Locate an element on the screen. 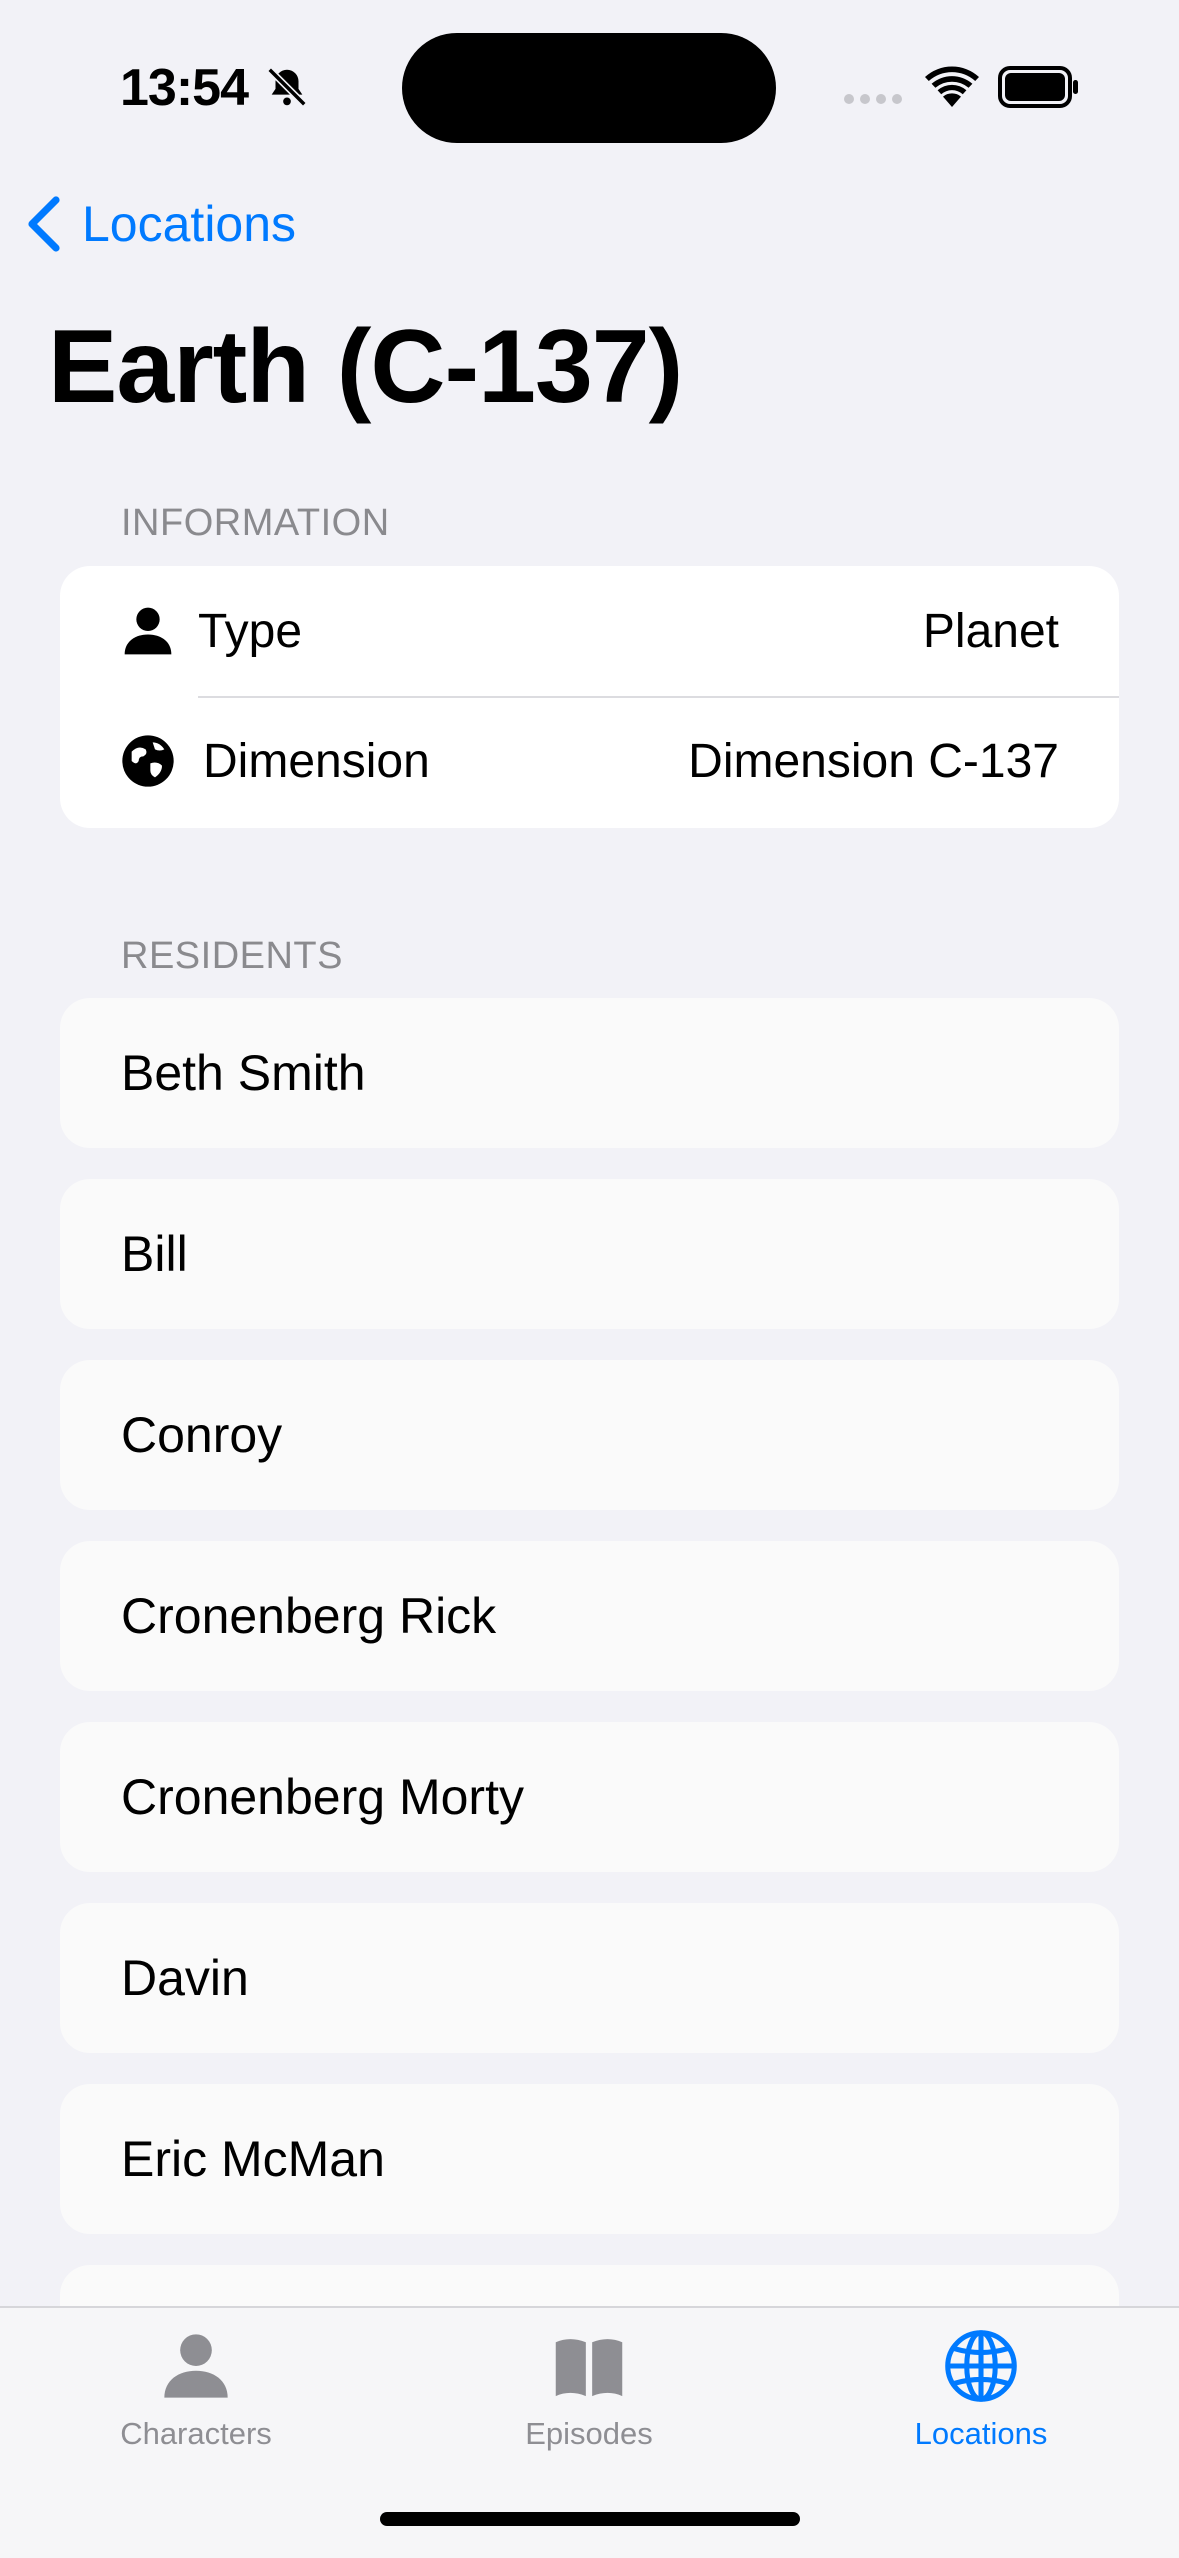 Image resolution: width=1179 pixels, height=2558 pixels. tab-locations: Locations is located at coordinates (981, 2390).